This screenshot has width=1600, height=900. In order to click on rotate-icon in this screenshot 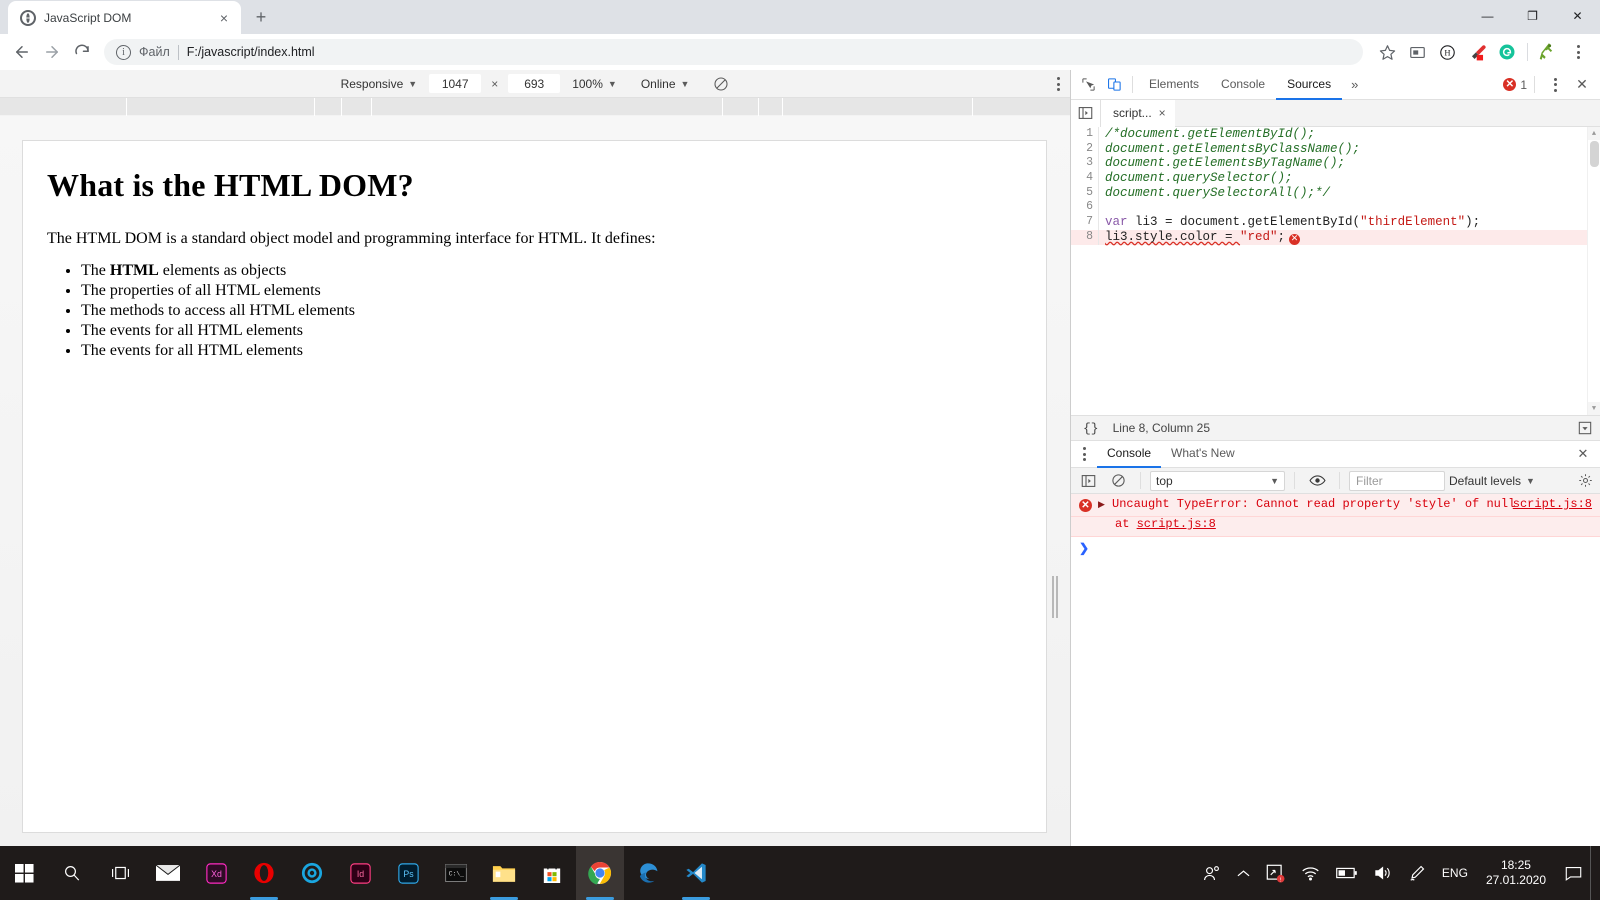, I will do `click(721, 84)`.